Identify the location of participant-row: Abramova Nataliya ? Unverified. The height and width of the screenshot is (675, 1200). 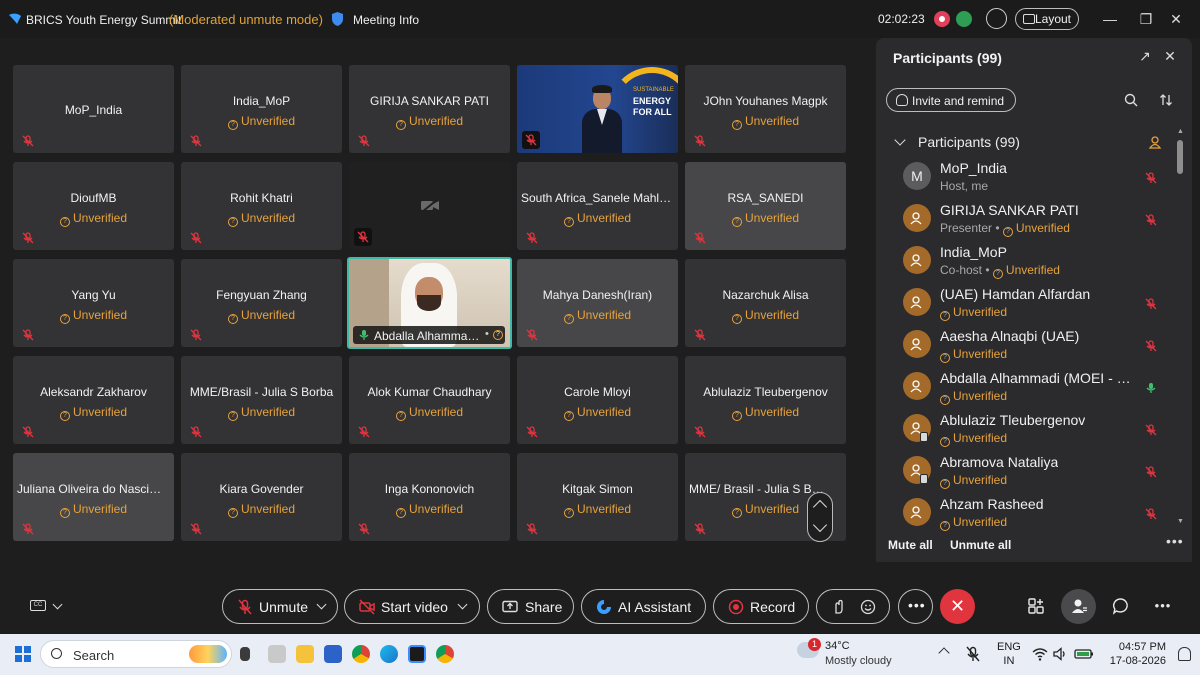
(1024, 473).